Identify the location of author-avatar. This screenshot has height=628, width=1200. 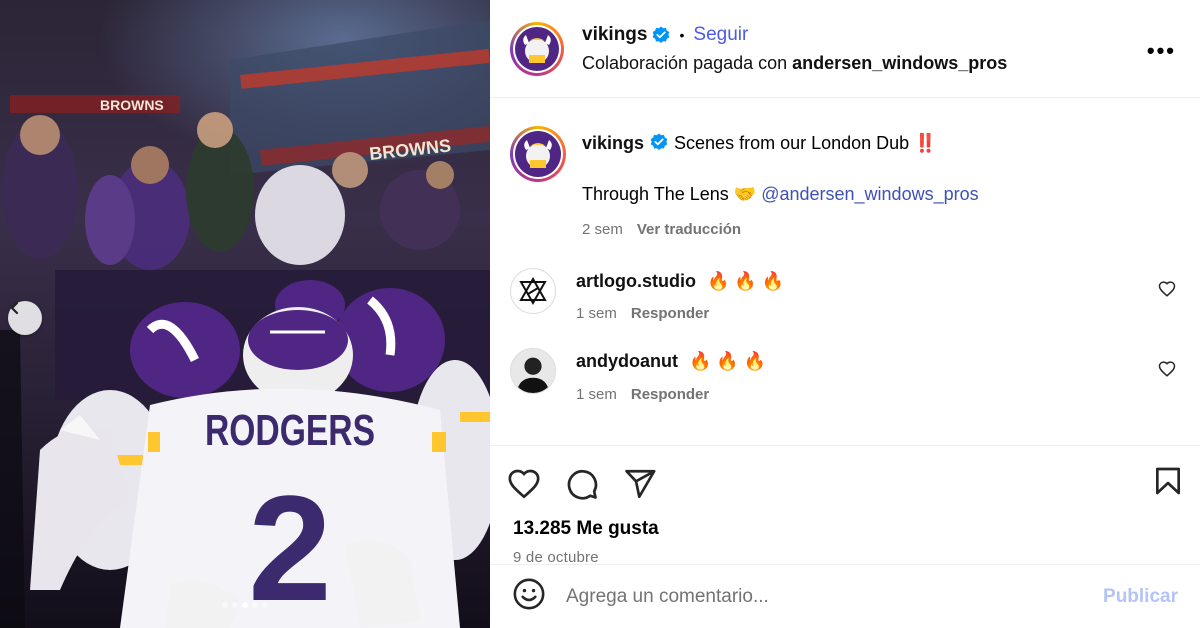
(537, 48).